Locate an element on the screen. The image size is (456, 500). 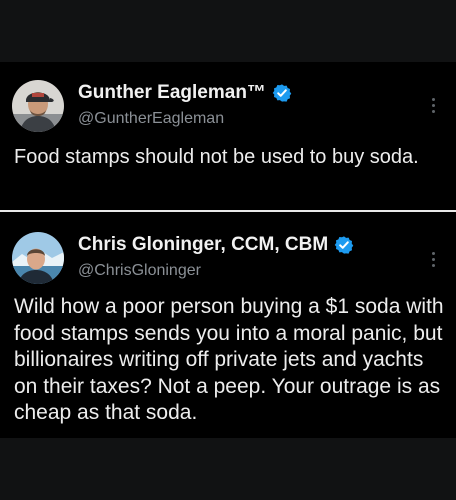
user-handle: @GuntherEagleman is located at coordinates (151, 119).